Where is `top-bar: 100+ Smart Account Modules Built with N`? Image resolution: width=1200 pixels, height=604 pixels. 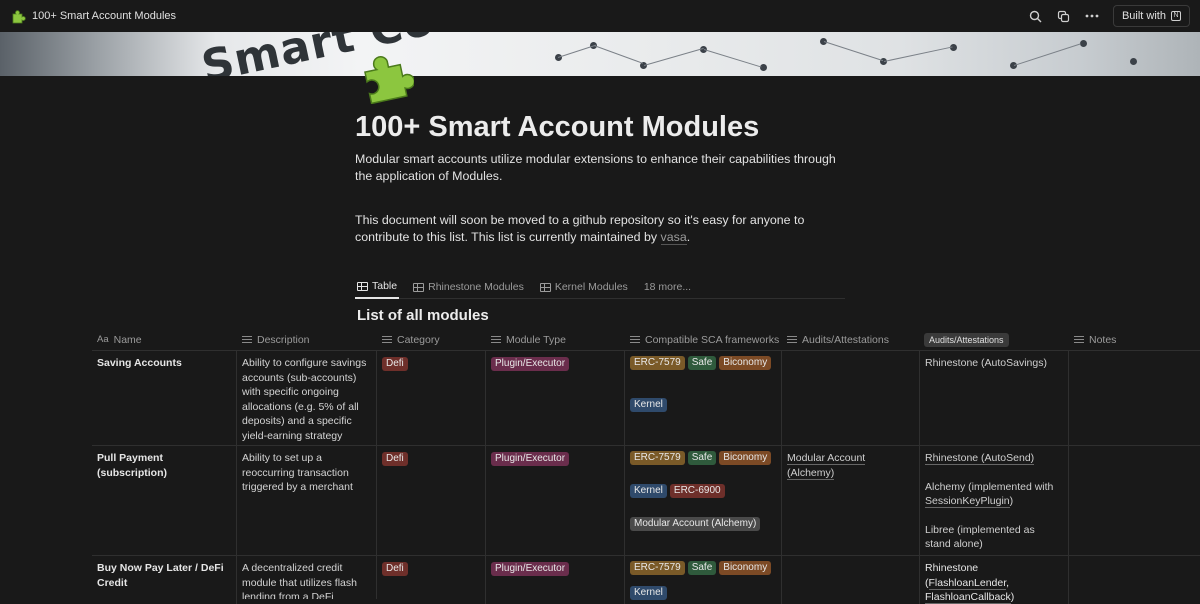
top-bar: 100+ Smart Account Modules Built with N is located at coordinates (600, 16).